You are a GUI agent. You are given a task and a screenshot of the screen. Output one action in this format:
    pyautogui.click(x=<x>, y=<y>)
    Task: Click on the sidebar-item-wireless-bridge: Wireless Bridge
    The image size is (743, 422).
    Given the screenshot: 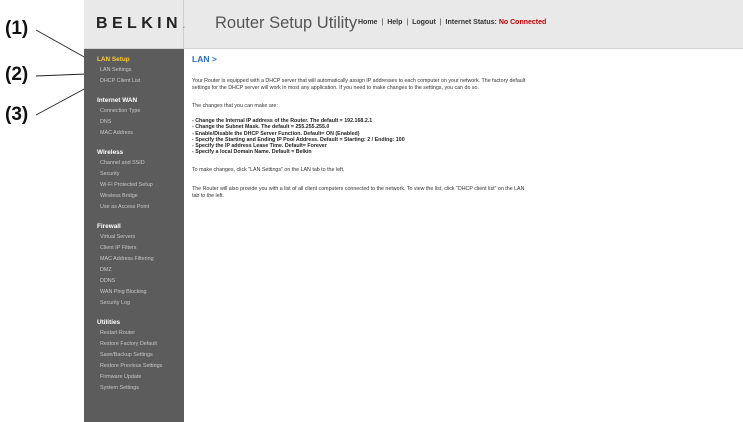 What is the action you would take?
    pyautogui.click(x=134, y=196)
    